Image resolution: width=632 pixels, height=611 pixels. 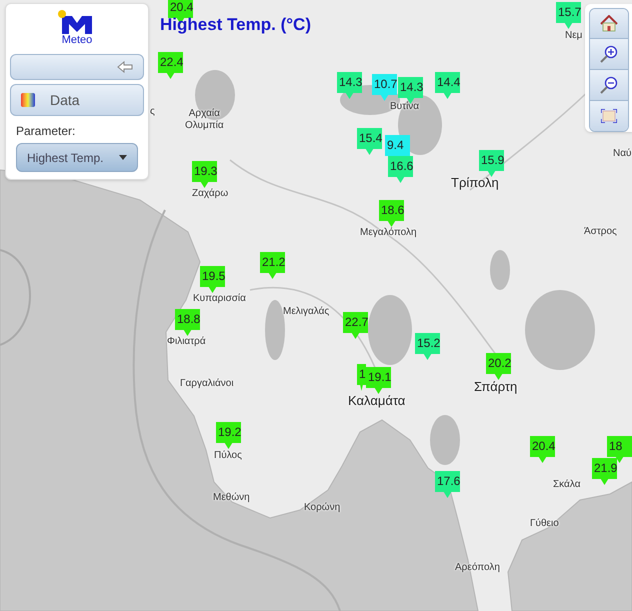 I want to click on place-label: ς, so click(x=152, y=112).